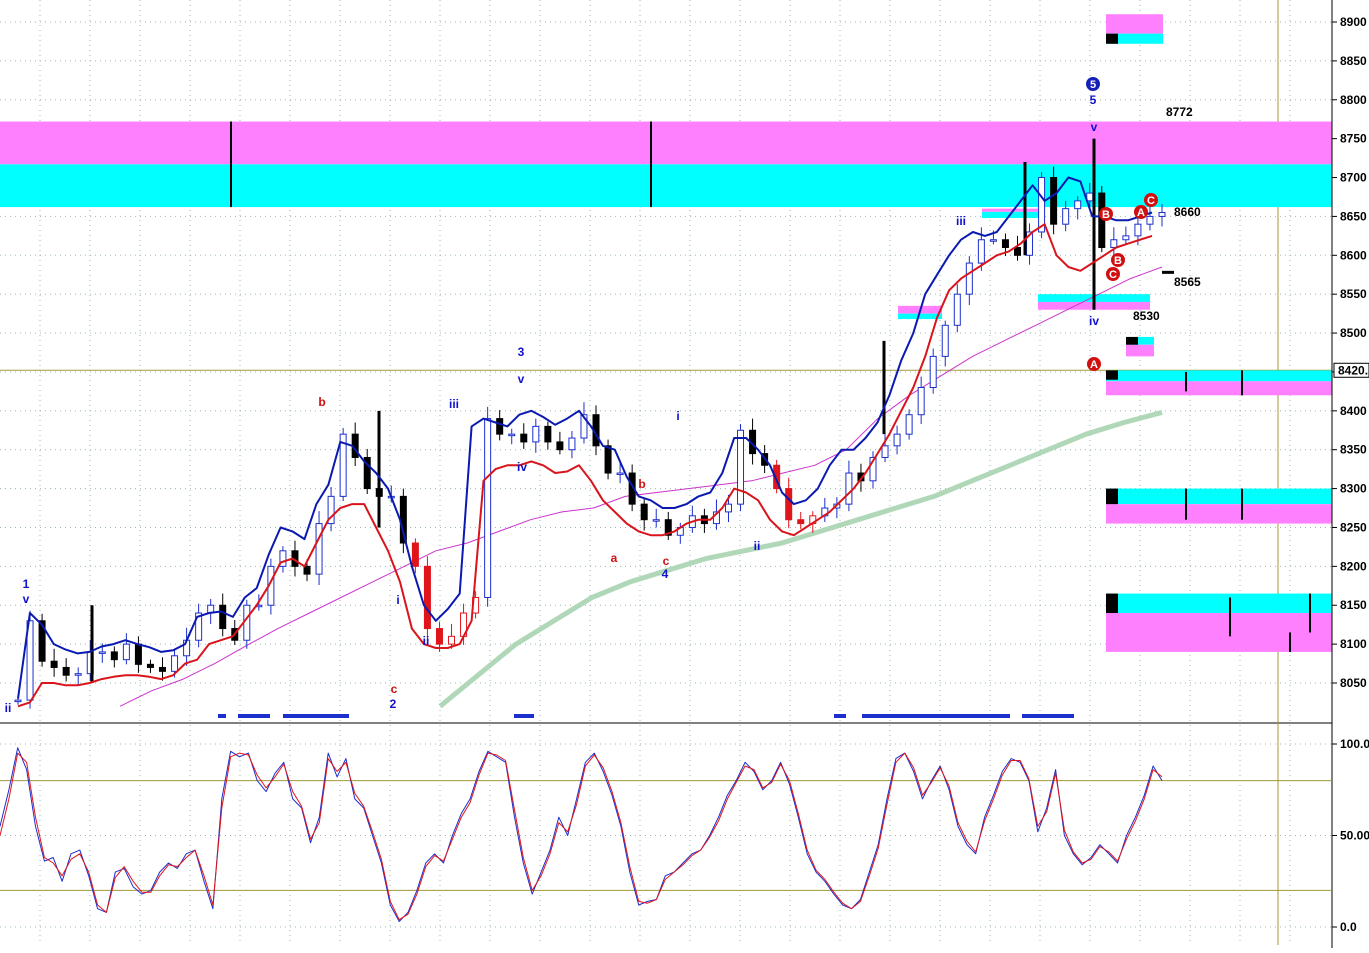 This screenshot has width=1369, height=953. I want to click on zone-cyan-current, so click(1219, 376).